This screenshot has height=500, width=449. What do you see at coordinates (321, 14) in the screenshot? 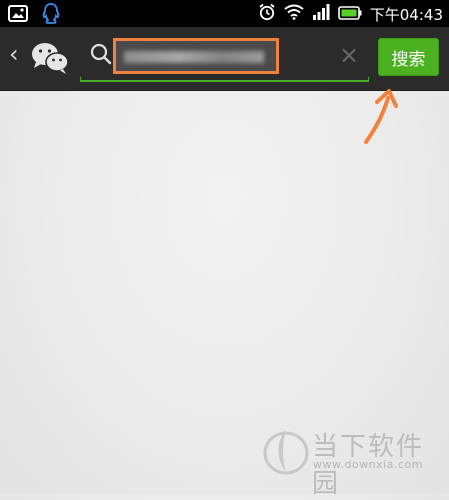
I see `signal-icon` at bounding box center [321, 14].